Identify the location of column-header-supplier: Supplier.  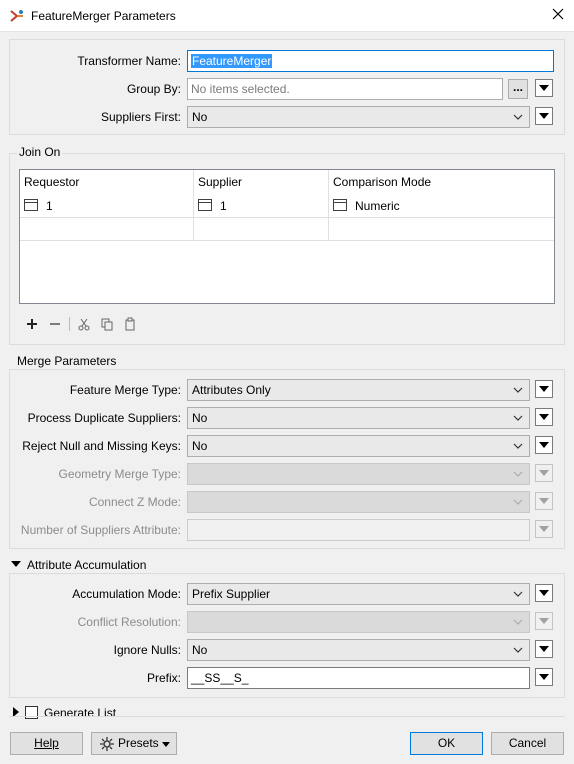
(218, 182).